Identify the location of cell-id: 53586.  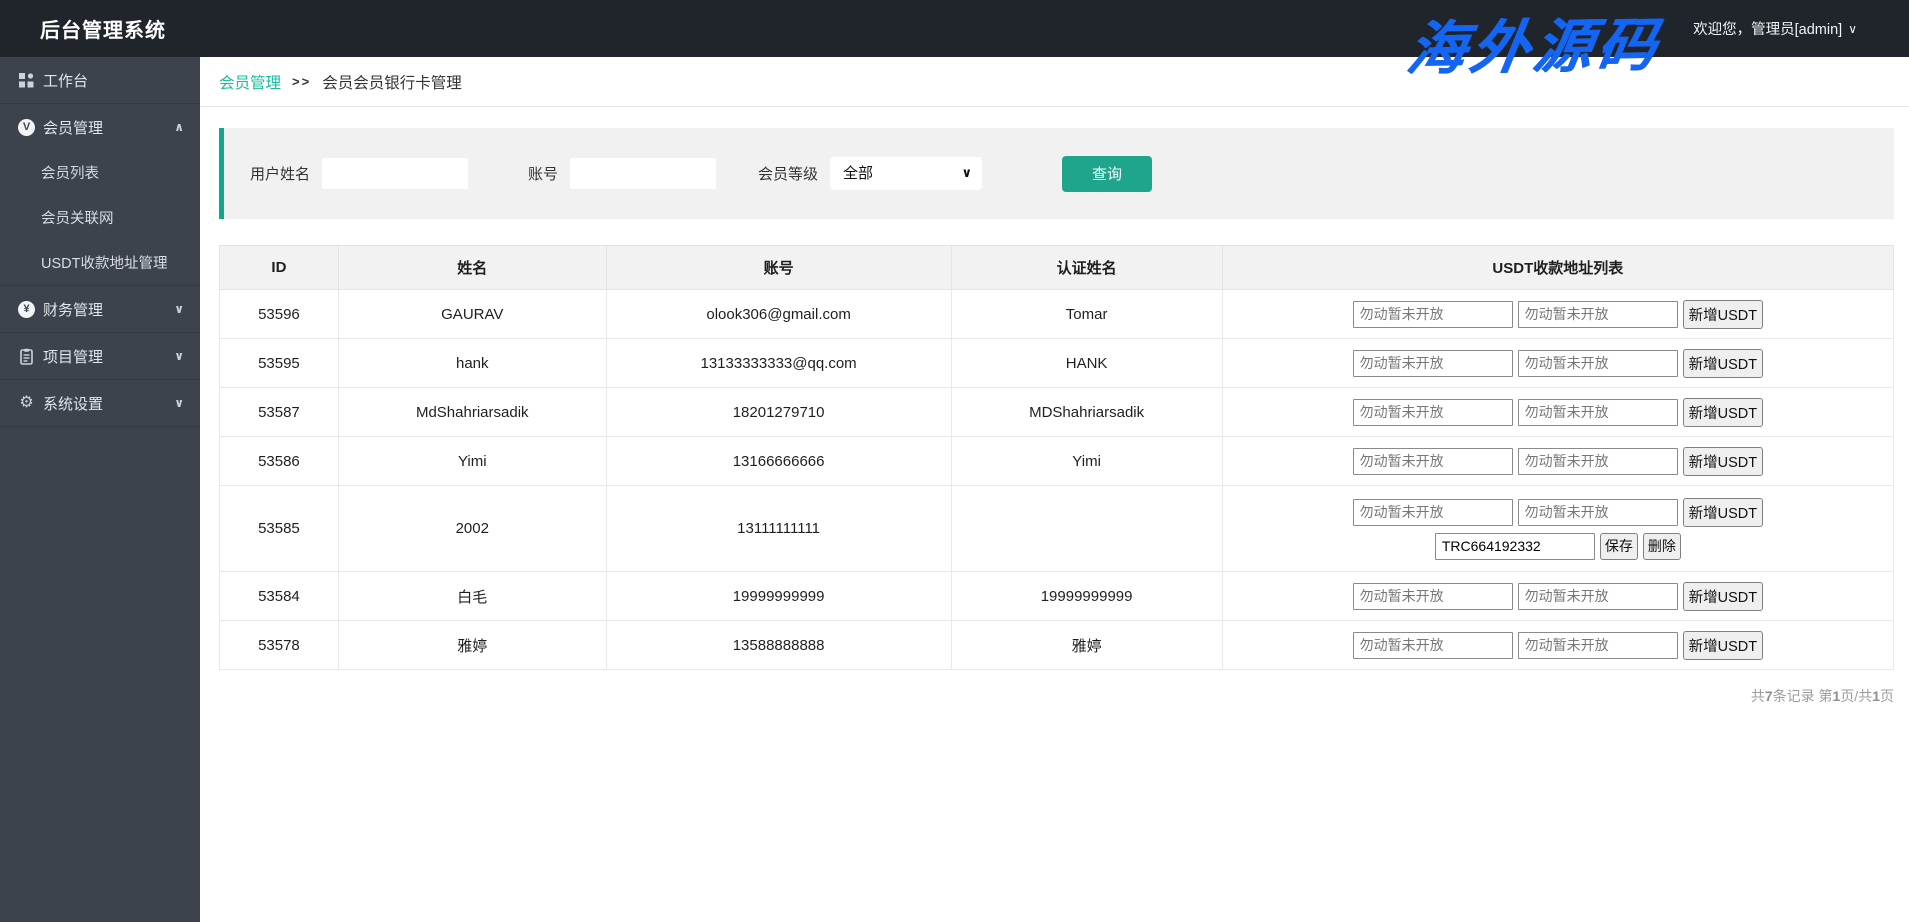
(279, 461).